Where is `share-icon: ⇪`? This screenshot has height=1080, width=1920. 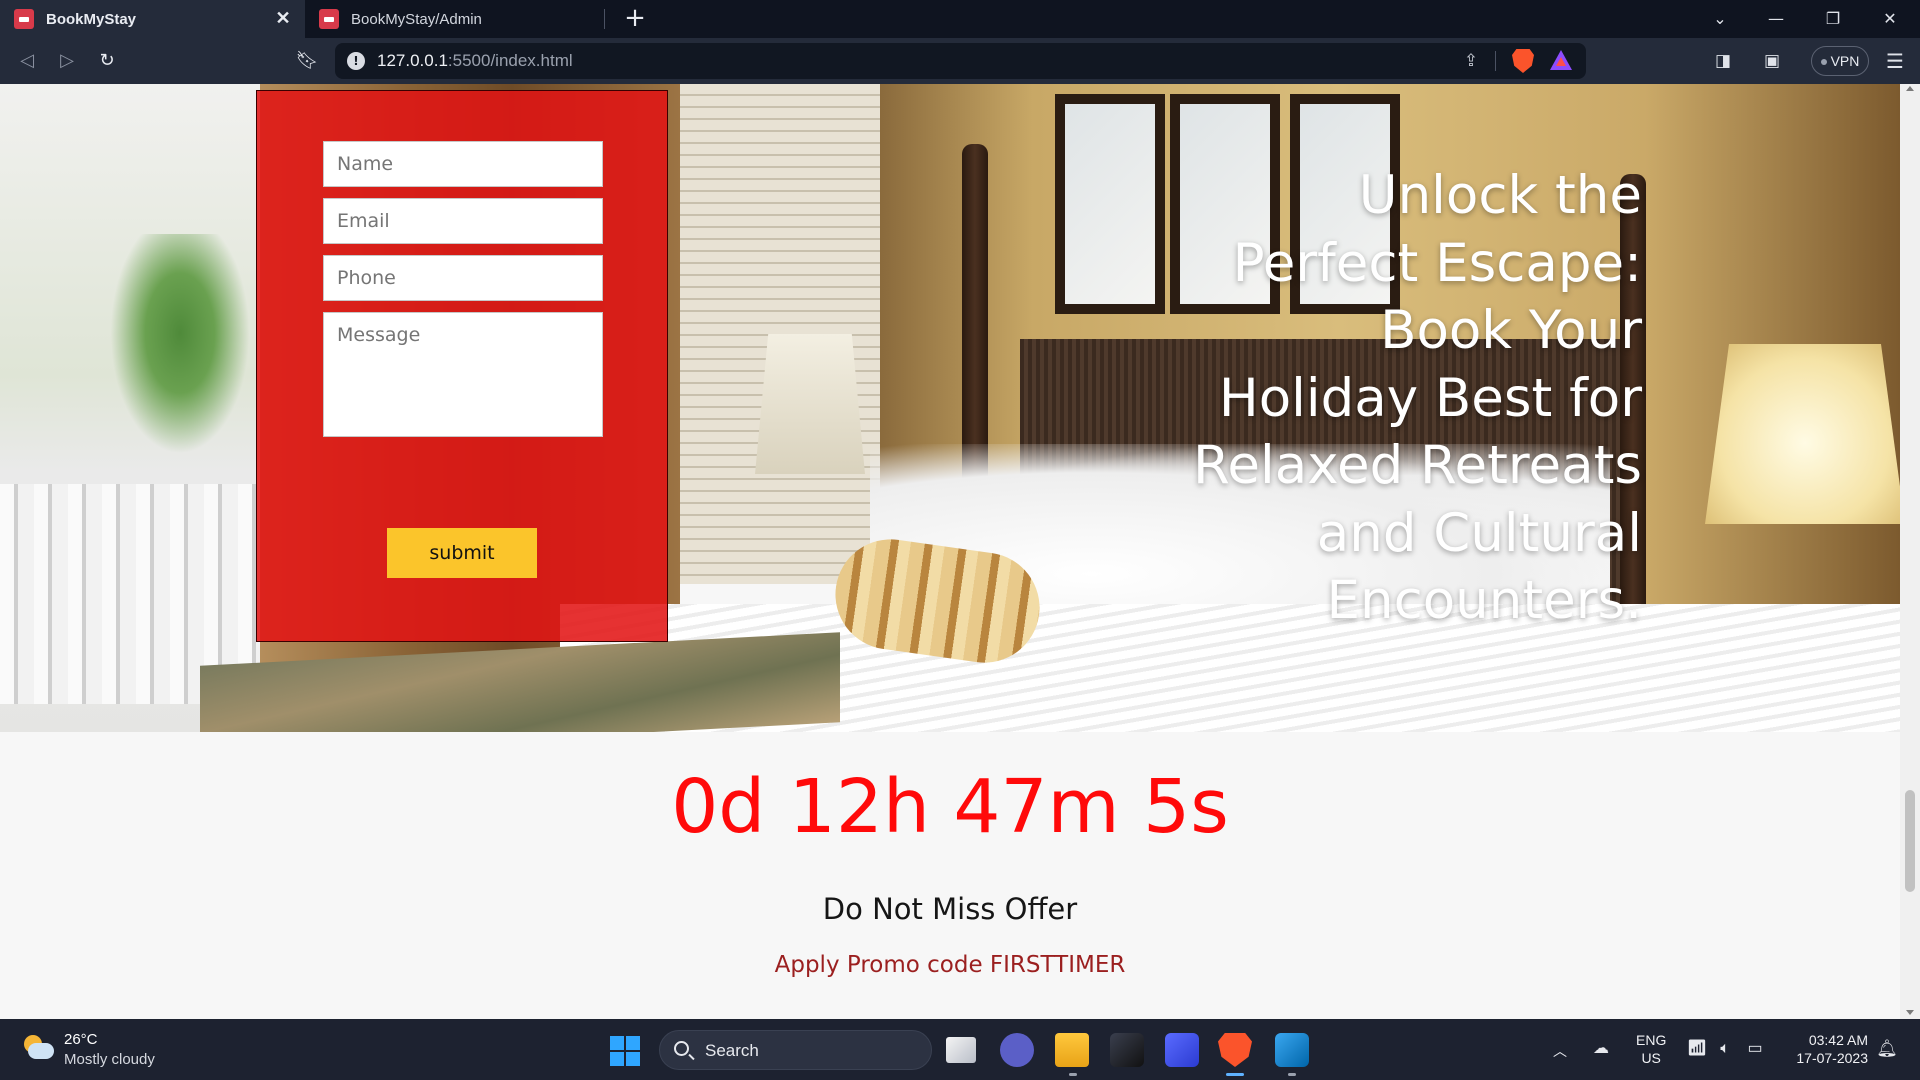
share-icon: ⇪ is located at coordinates (1471, 61).